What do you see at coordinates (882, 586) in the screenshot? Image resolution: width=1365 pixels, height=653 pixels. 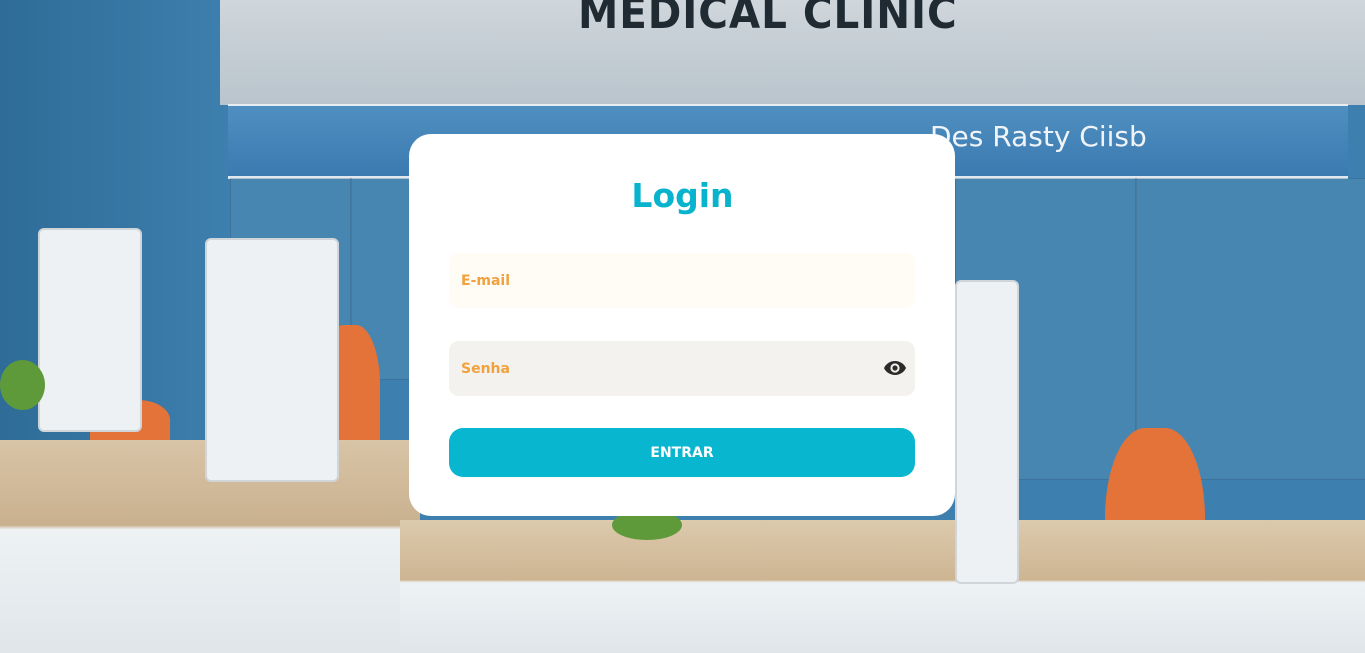 I see `background-desk-right` at bounding box center [882, 586].